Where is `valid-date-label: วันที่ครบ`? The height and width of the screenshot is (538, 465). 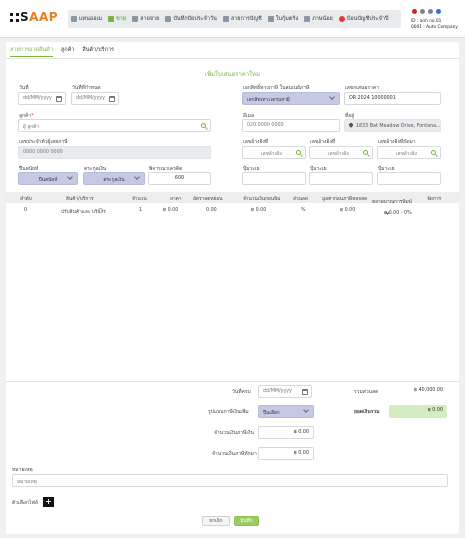 valid-date-label: วันที่ครบ is located at coordinates (241, 392).